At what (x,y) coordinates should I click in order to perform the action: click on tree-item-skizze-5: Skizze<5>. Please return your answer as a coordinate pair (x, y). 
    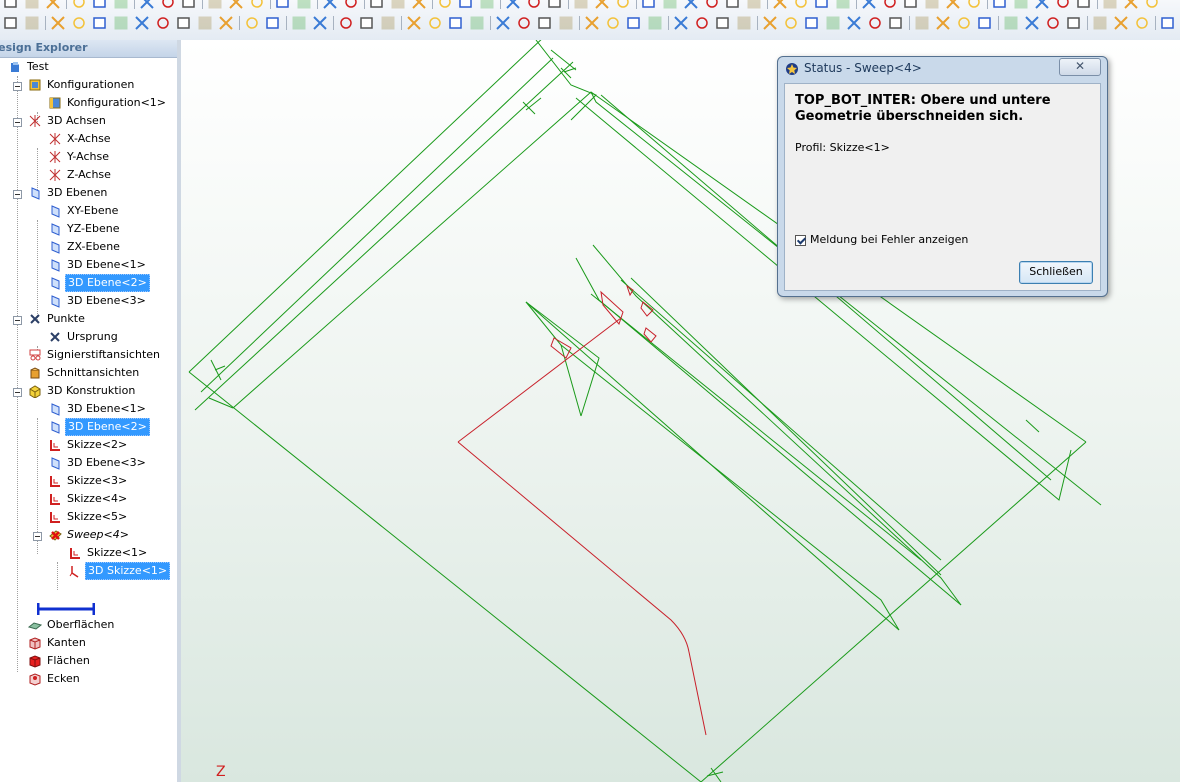
    Looking at the image, I should click on (88, 517).